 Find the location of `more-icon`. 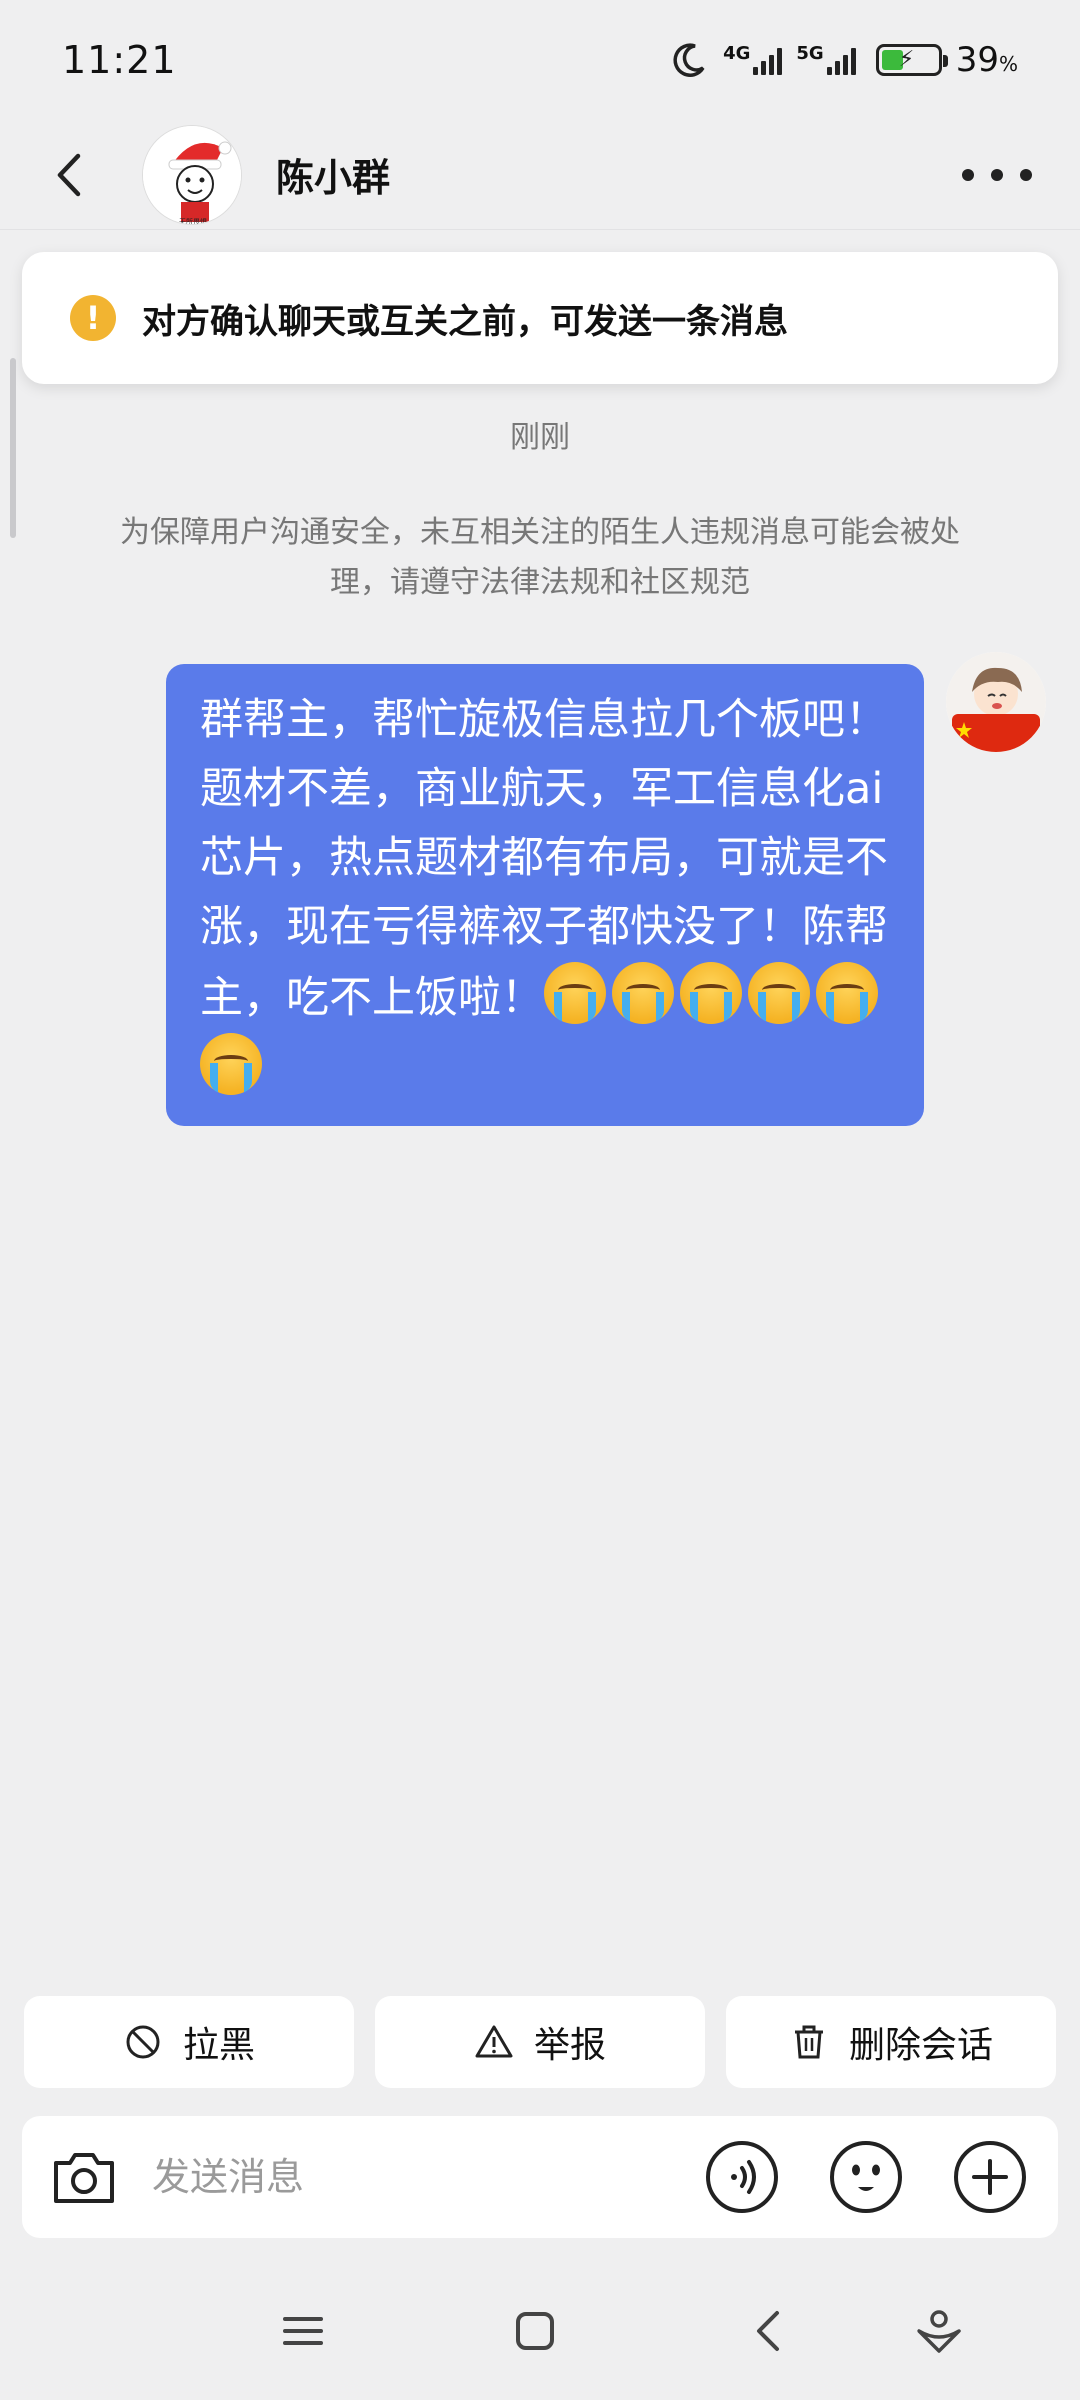

more-icon is located at coordinates (968, 175).